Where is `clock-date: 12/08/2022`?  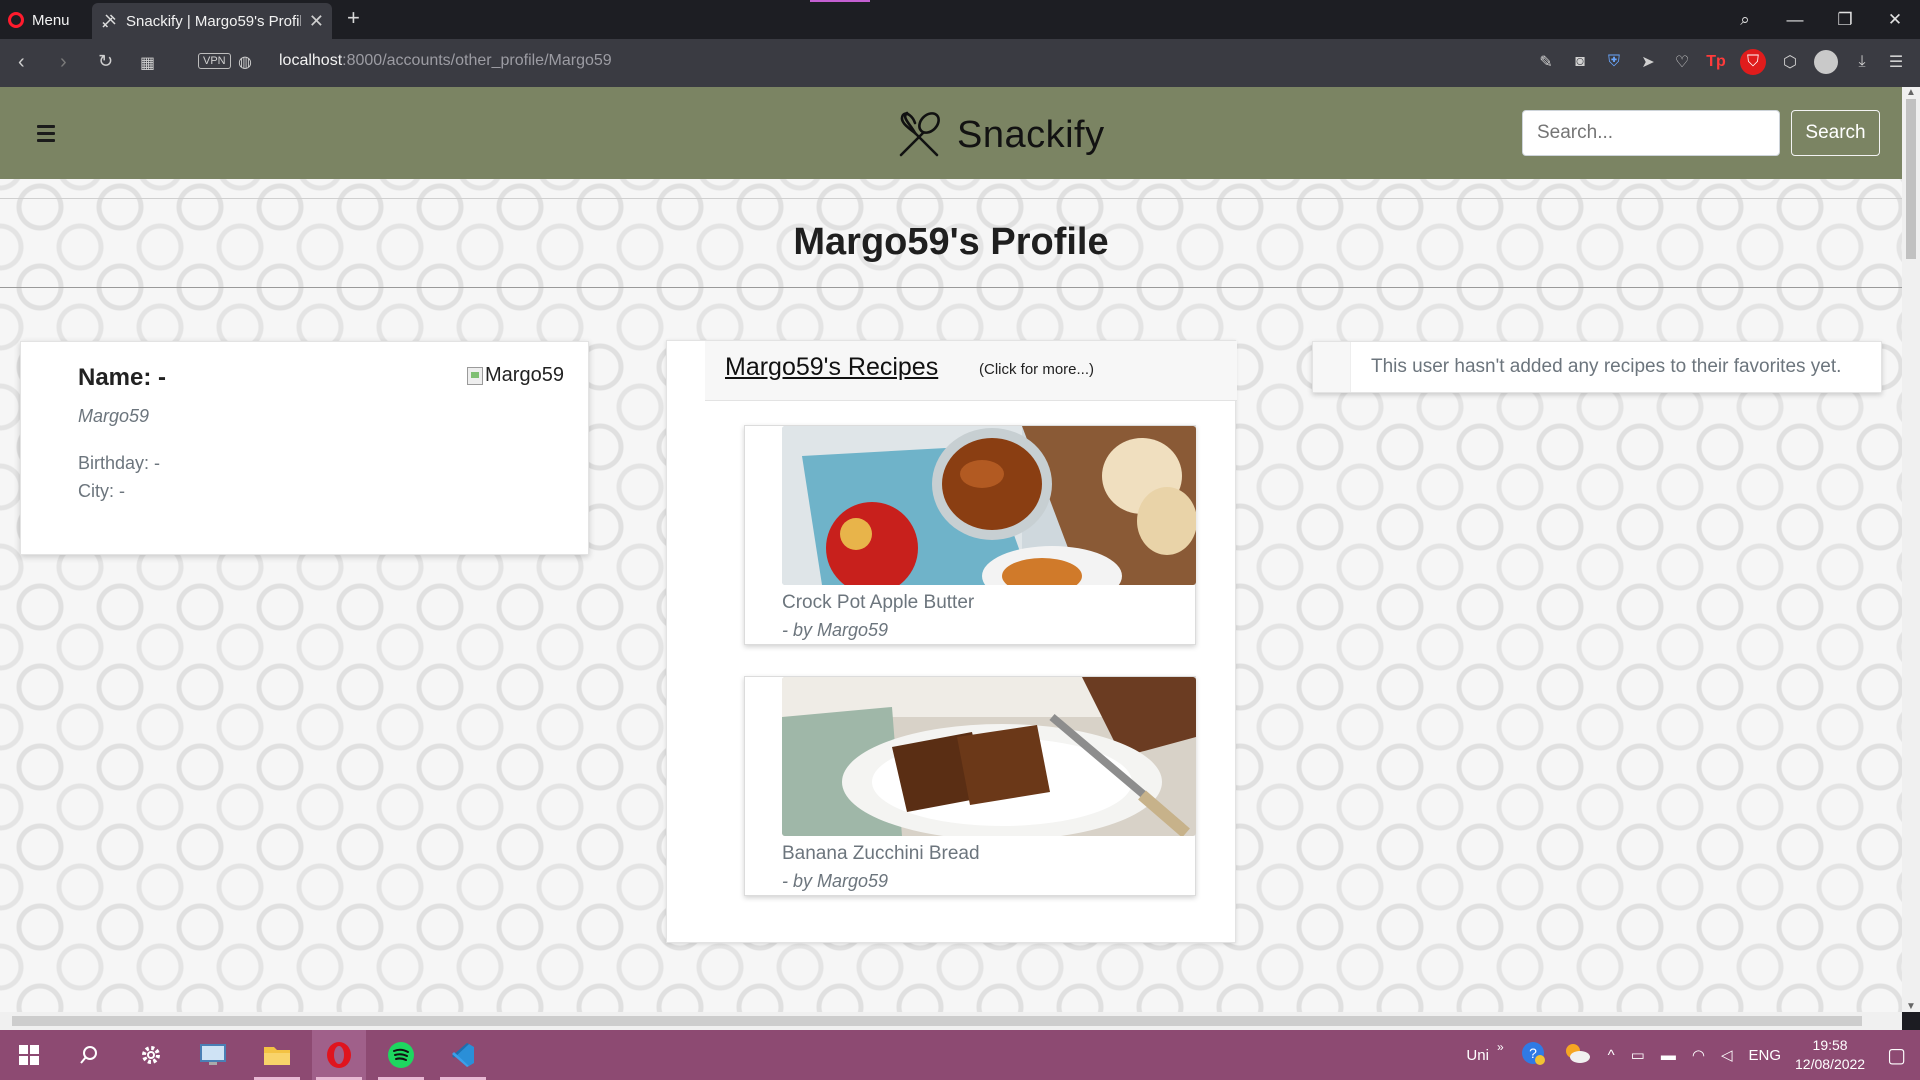
clock-date: 12/08/2022 is located at coordinates (1830, 1064).